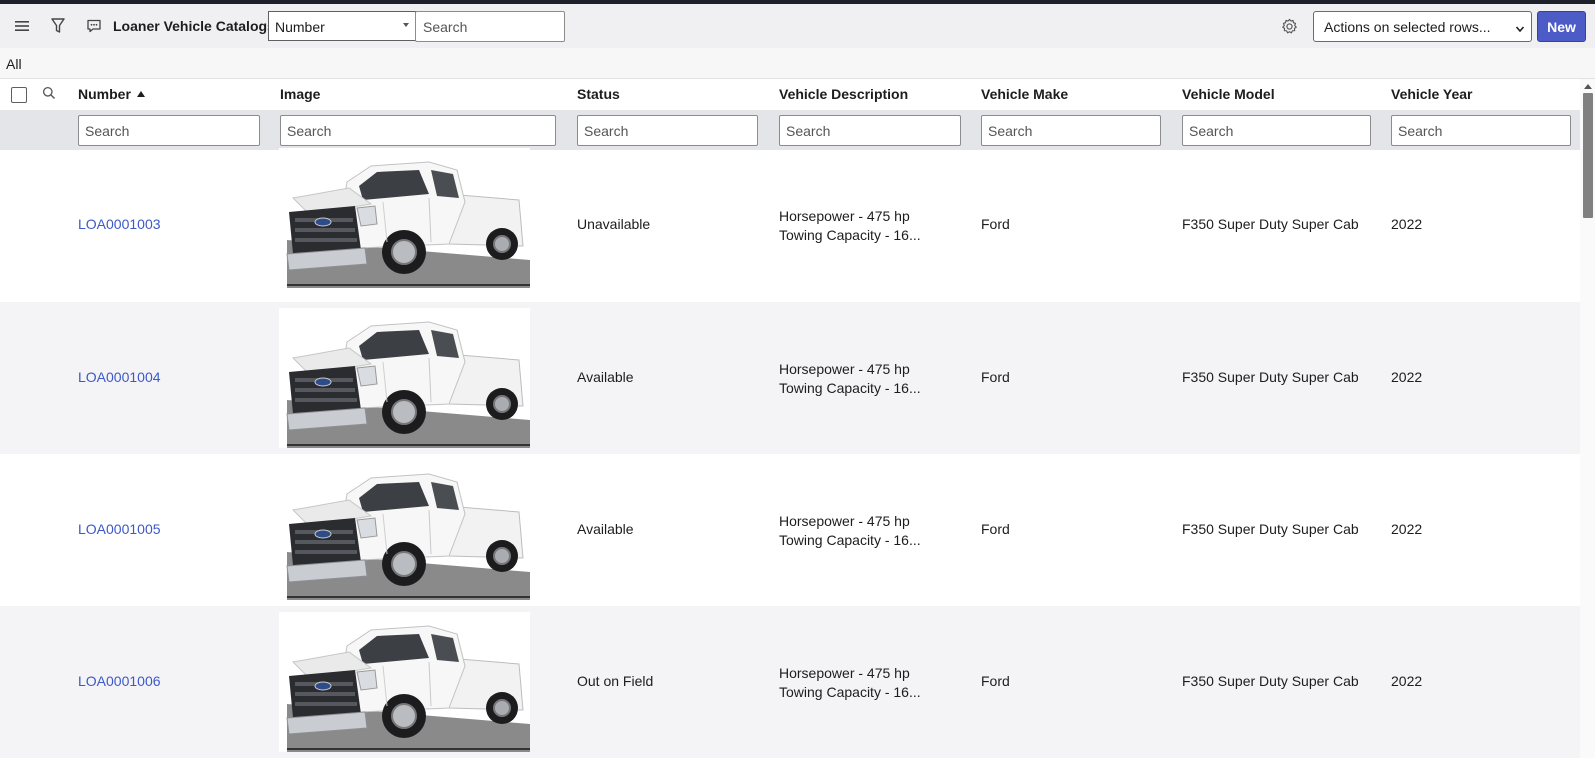 Image resolution: width=1595 pixels, height=758 pixels. I want to click on filter-vehicle-make-input: Search, so click(1071, 130).